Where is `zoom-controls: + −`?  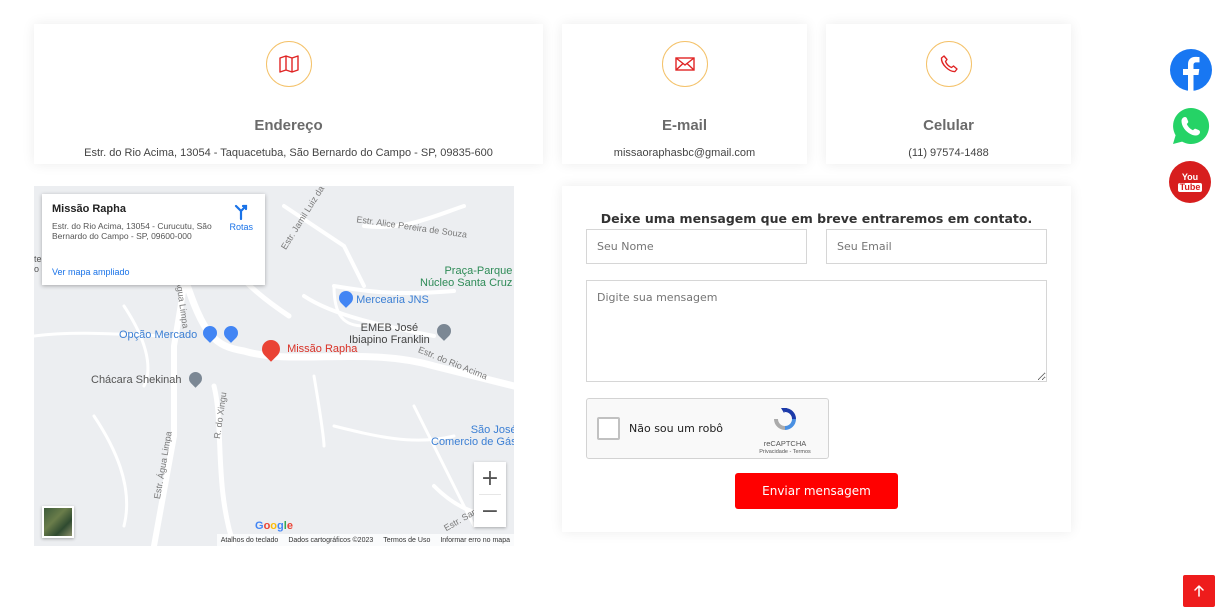
zoom-controls: + − is located at coordinates (490, 494).